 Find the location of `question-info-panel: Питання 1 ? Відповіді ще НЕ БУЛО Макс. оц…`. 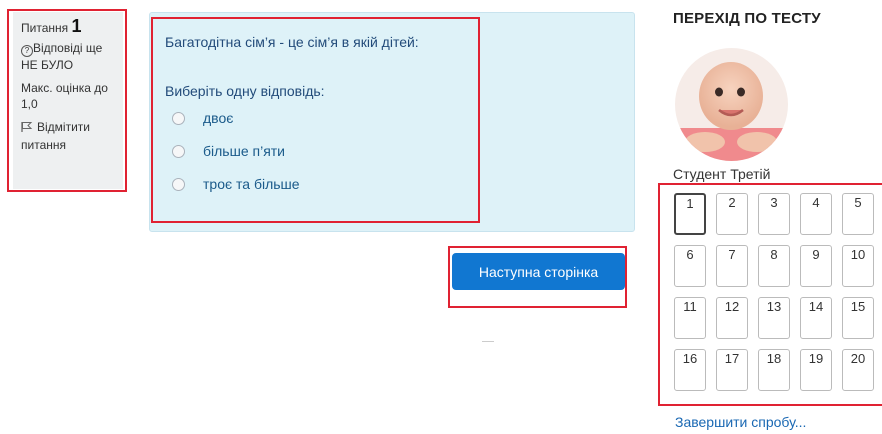

question-info-panel: Питання 1 ? Відповіді ще НЕ БУЛО Макс. оц… is located at coordinates (68, 100).